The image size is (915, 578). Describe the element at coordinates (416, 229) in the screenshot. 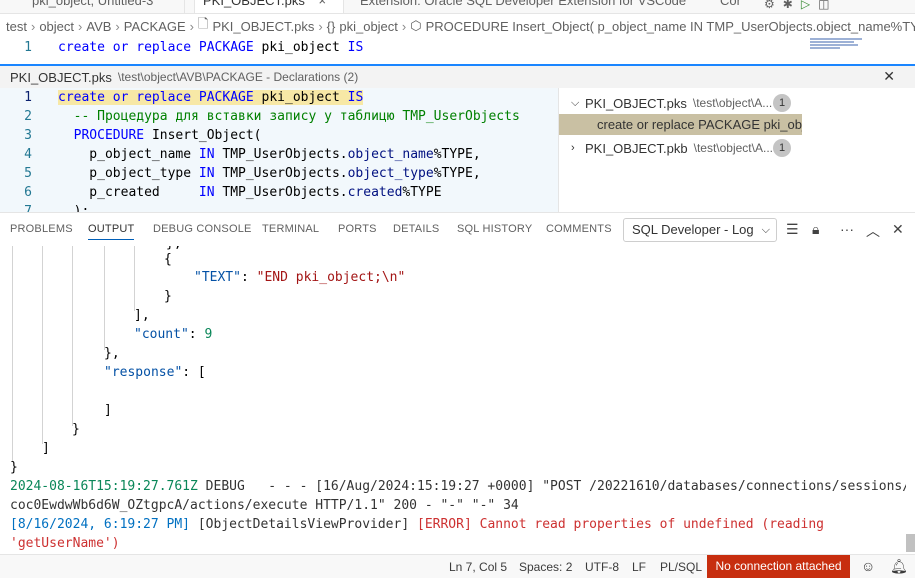

I see `tab-details: DETAILS` at that location.